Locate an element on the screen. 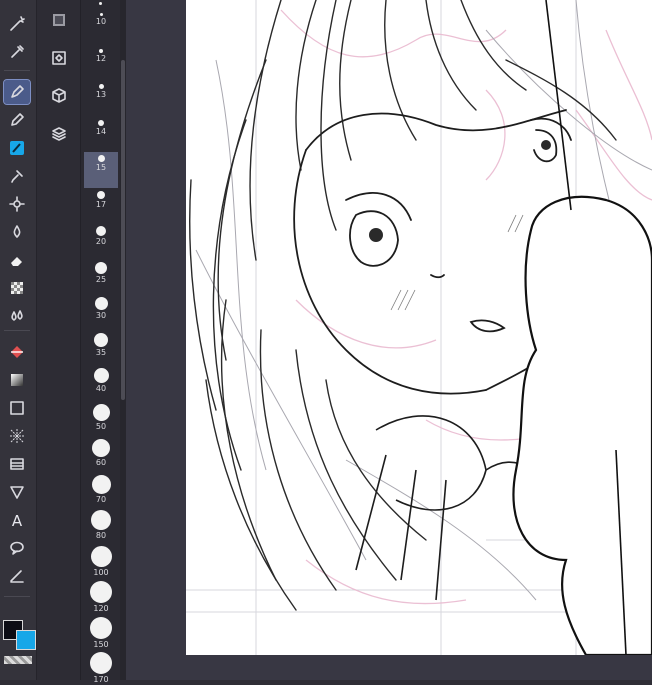 The image size is (652, 685). tool-decoration is located at coordinates (17, 204).